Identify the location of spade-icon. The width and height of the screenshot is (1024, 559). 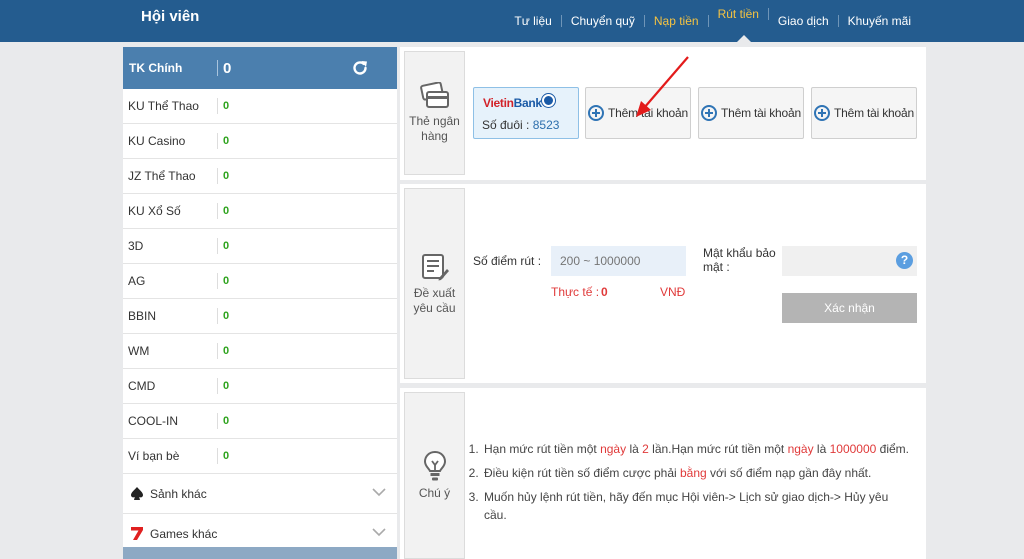
(137, 493).